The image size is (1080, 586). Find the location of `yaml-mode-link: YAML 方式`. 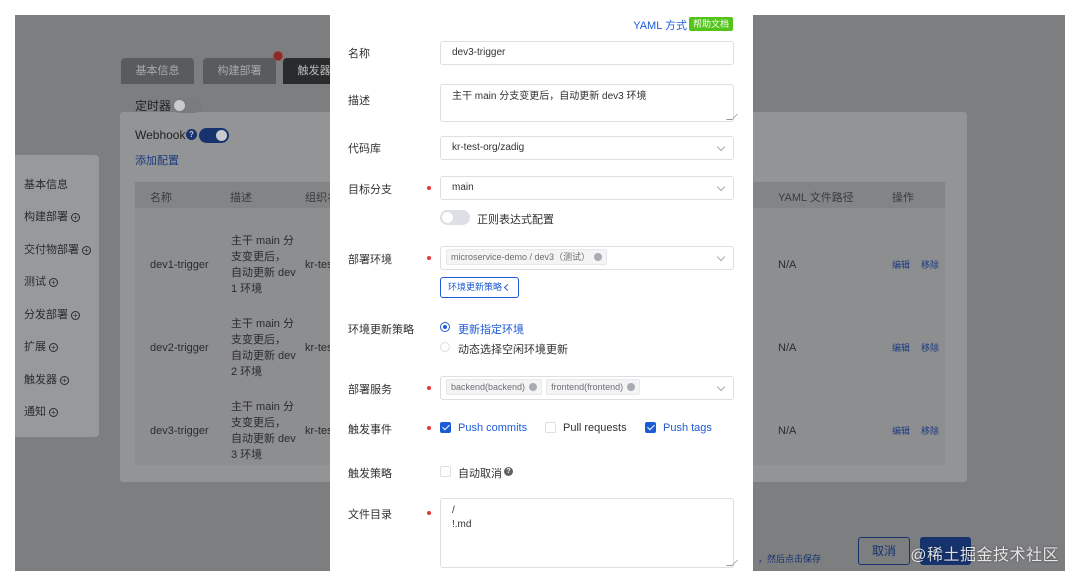

yaml-mode-link: YAML 方式 is located at coordinates (660, 25).